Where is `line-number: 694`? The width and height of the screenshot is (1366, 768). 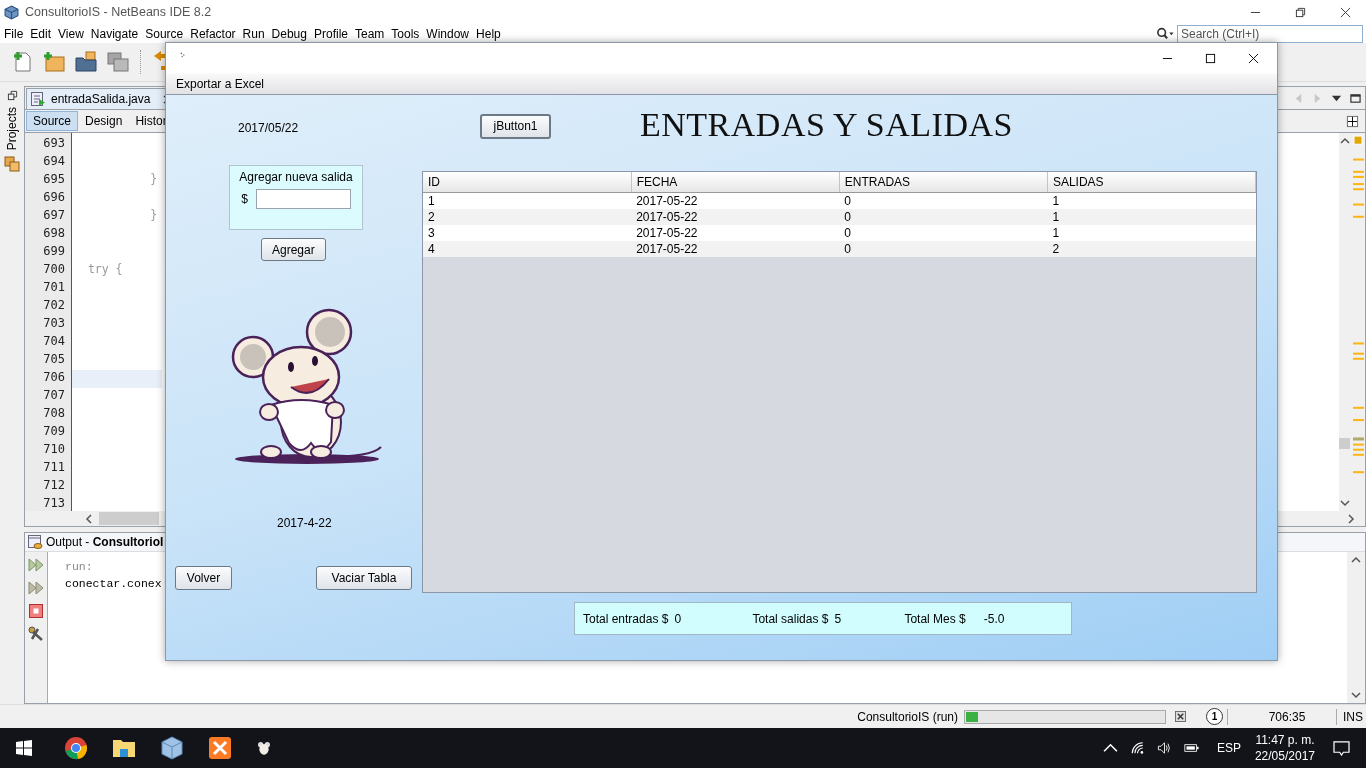
line-number: 694 is located at coordinates (48, 163).